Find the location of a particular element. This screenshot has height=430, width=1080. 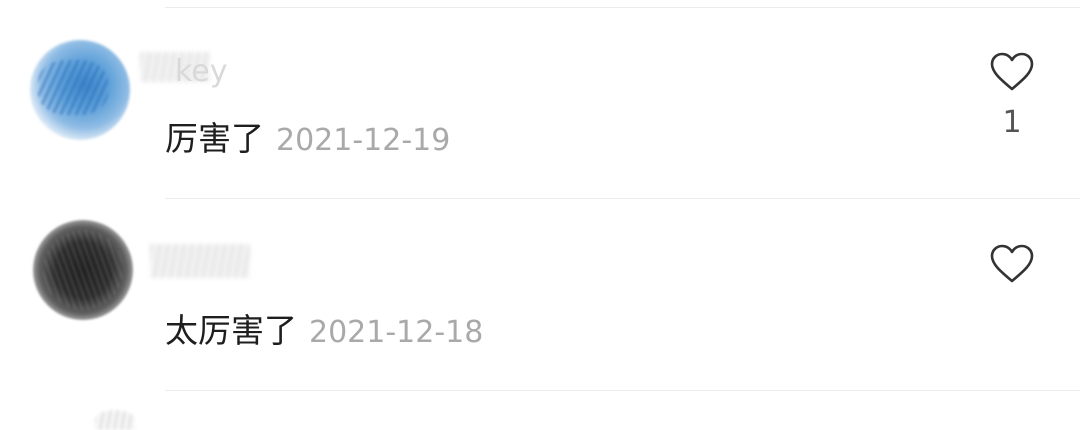

comment-date: 2021-12-18 is located at coordinates (396, 332).